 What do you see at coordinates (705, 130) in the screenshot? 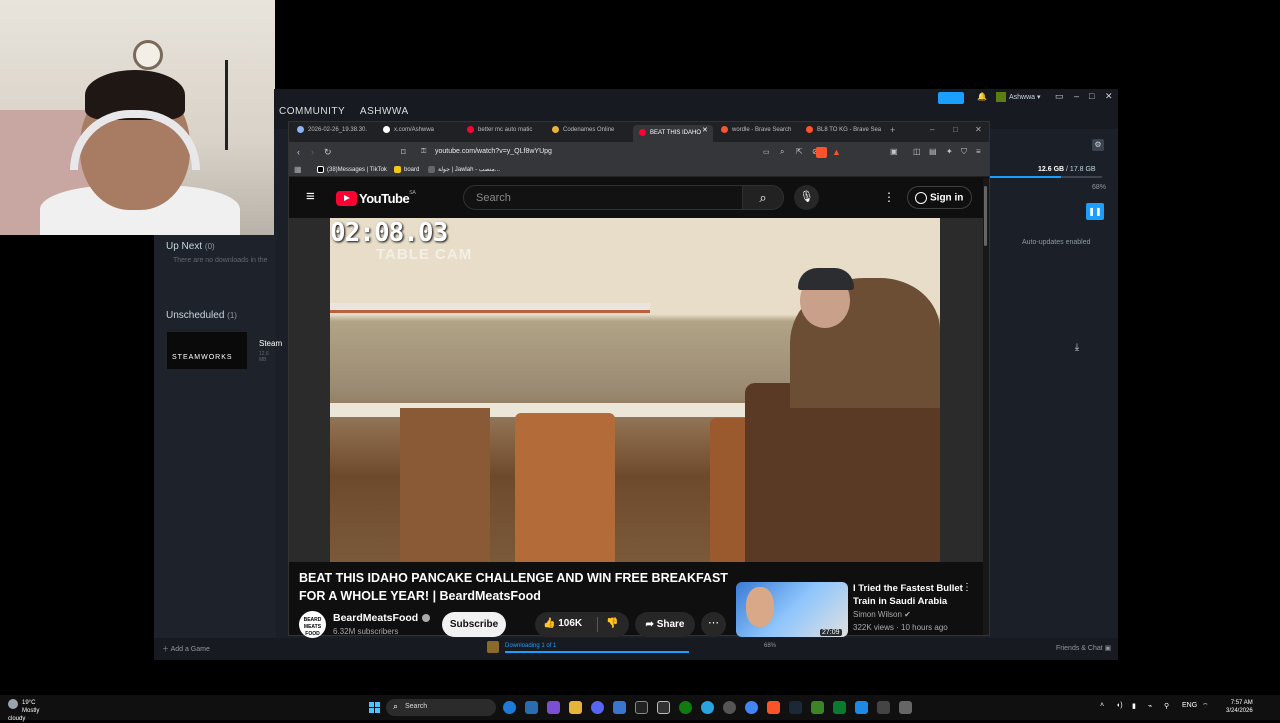
I see `tab-close-icon: ✕` at bounding box center [705, 130].